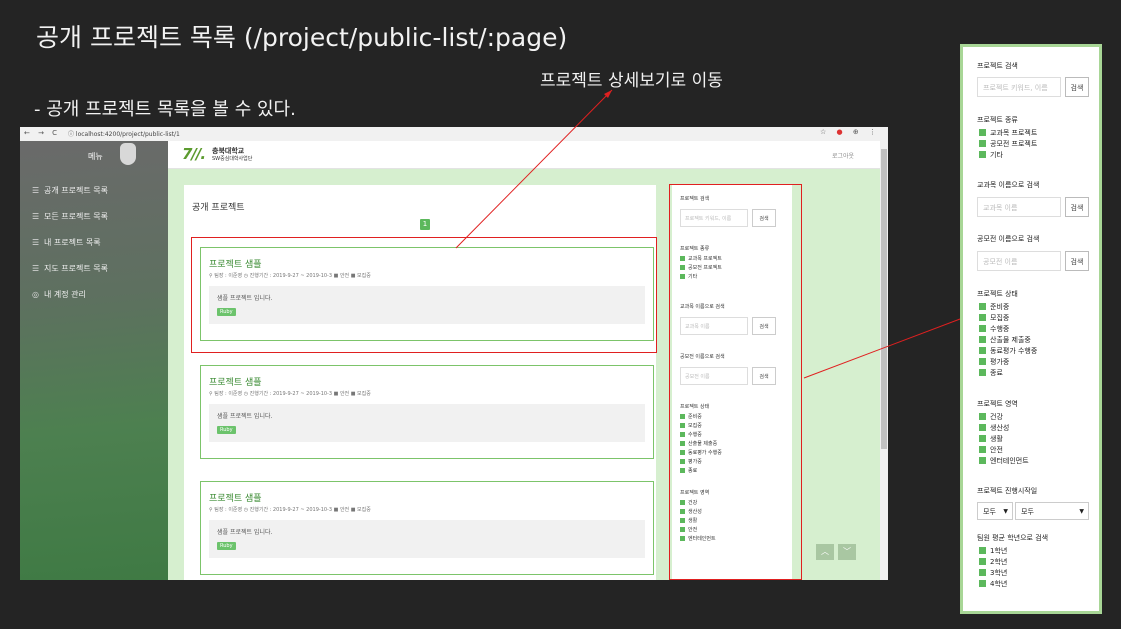 The image size is (1121, 629). I want to click on zoom-status-checkbox: 종료, so click(991, 373).